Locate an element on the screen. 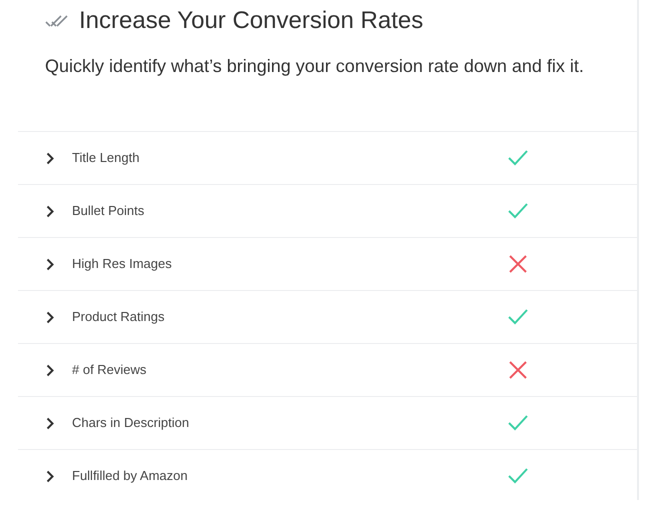 The width and height of the screenshot is (654, 525). page-title: Increase Your Conversion Rates is located at coordinates (251, 21).